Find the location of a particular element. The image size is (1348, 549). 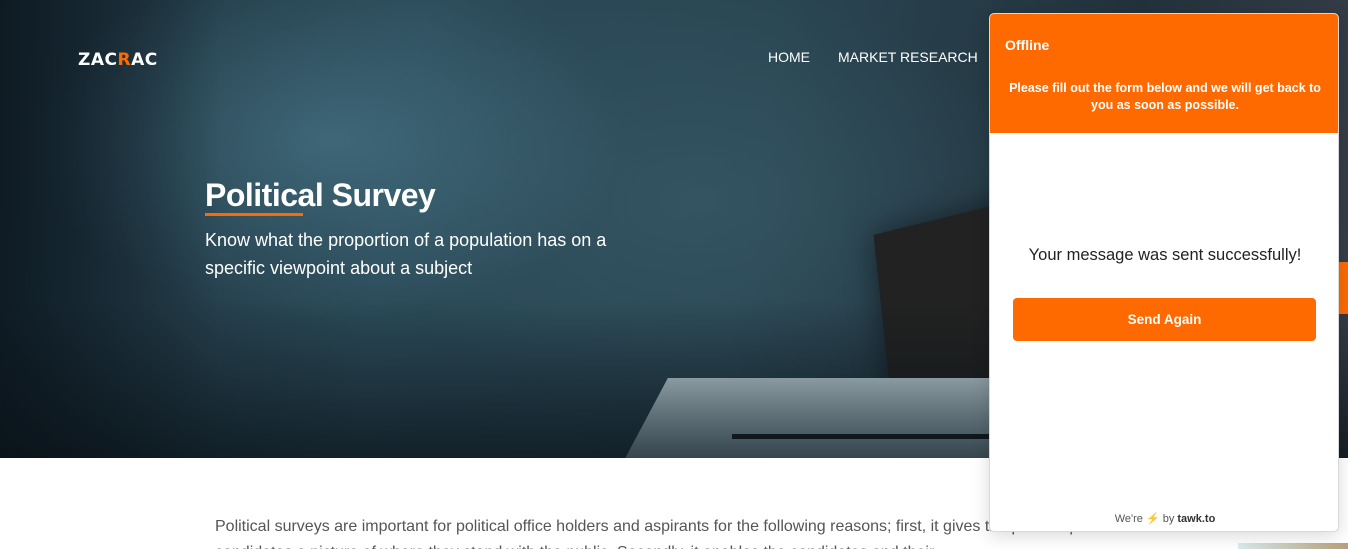

powered-by-footer: We're ⚡ by tawk.to is located at coordinates (1164, 518).